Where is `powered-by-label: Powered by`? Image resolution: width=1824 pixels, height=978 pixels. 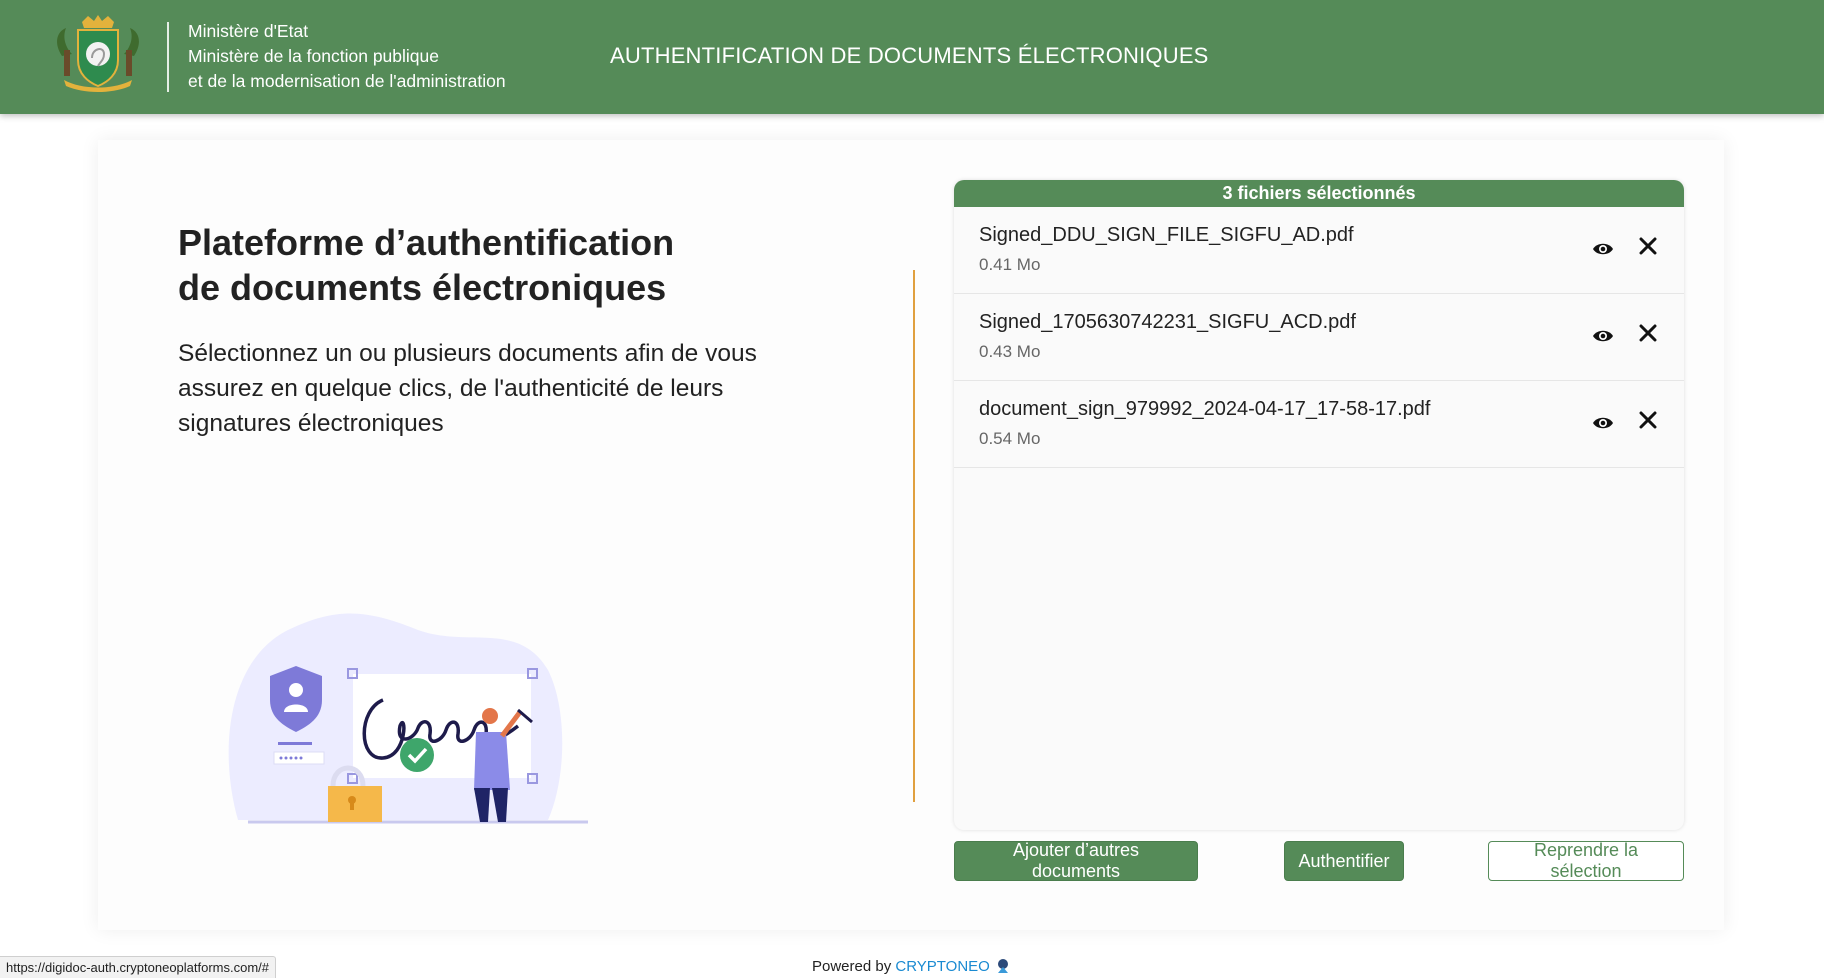
powered-by-label: Powered by is located at coordinates (851, 966).